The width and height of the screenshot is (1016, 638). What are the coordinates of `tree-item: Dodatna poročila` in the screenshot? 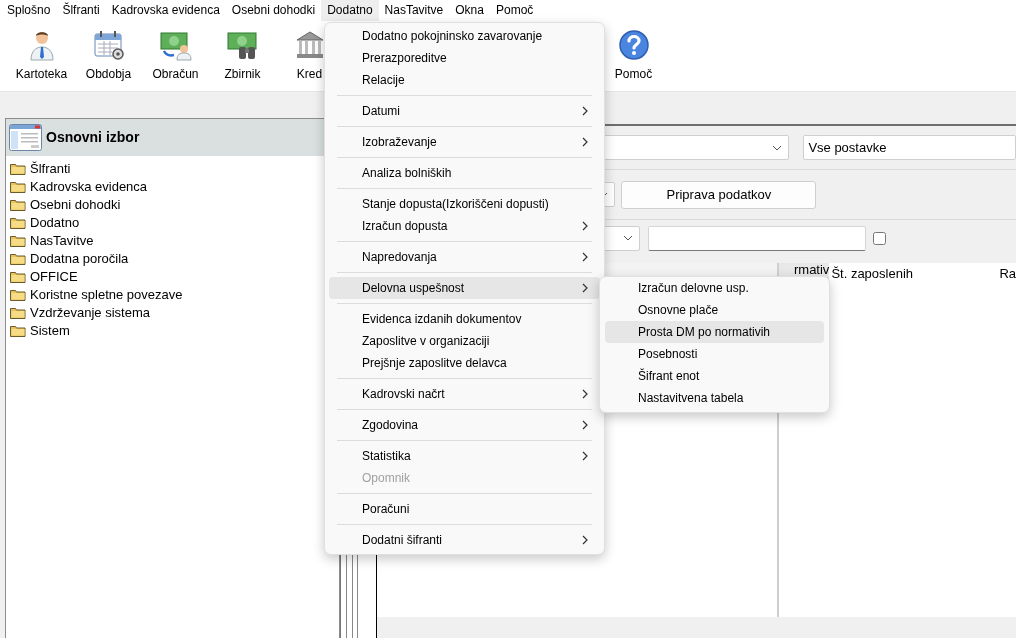 It's located at (79, 259).